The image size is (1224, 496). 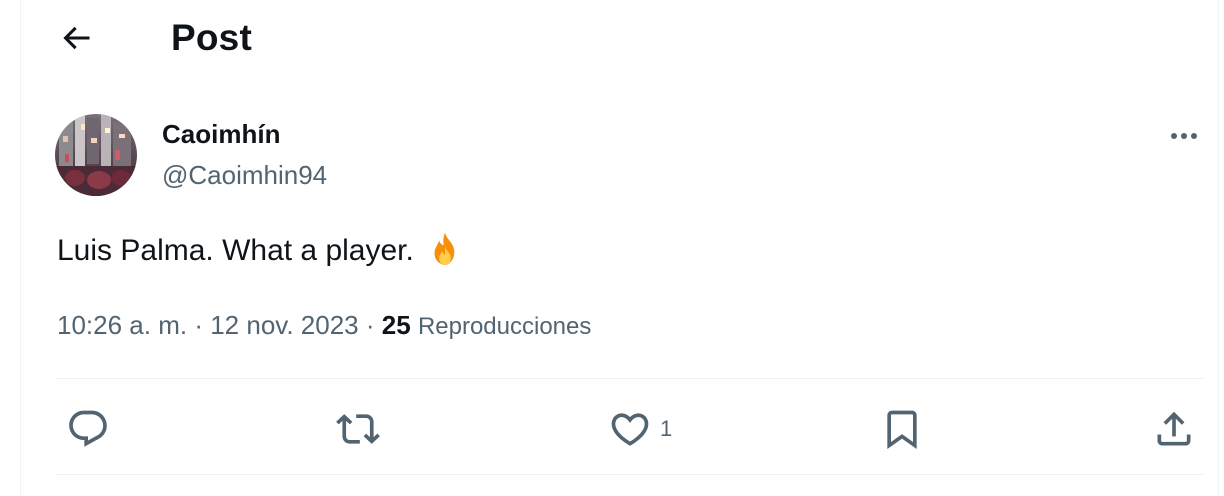 I want to click on author-handle: @Caoimhin94, so click(x=244, y=175).